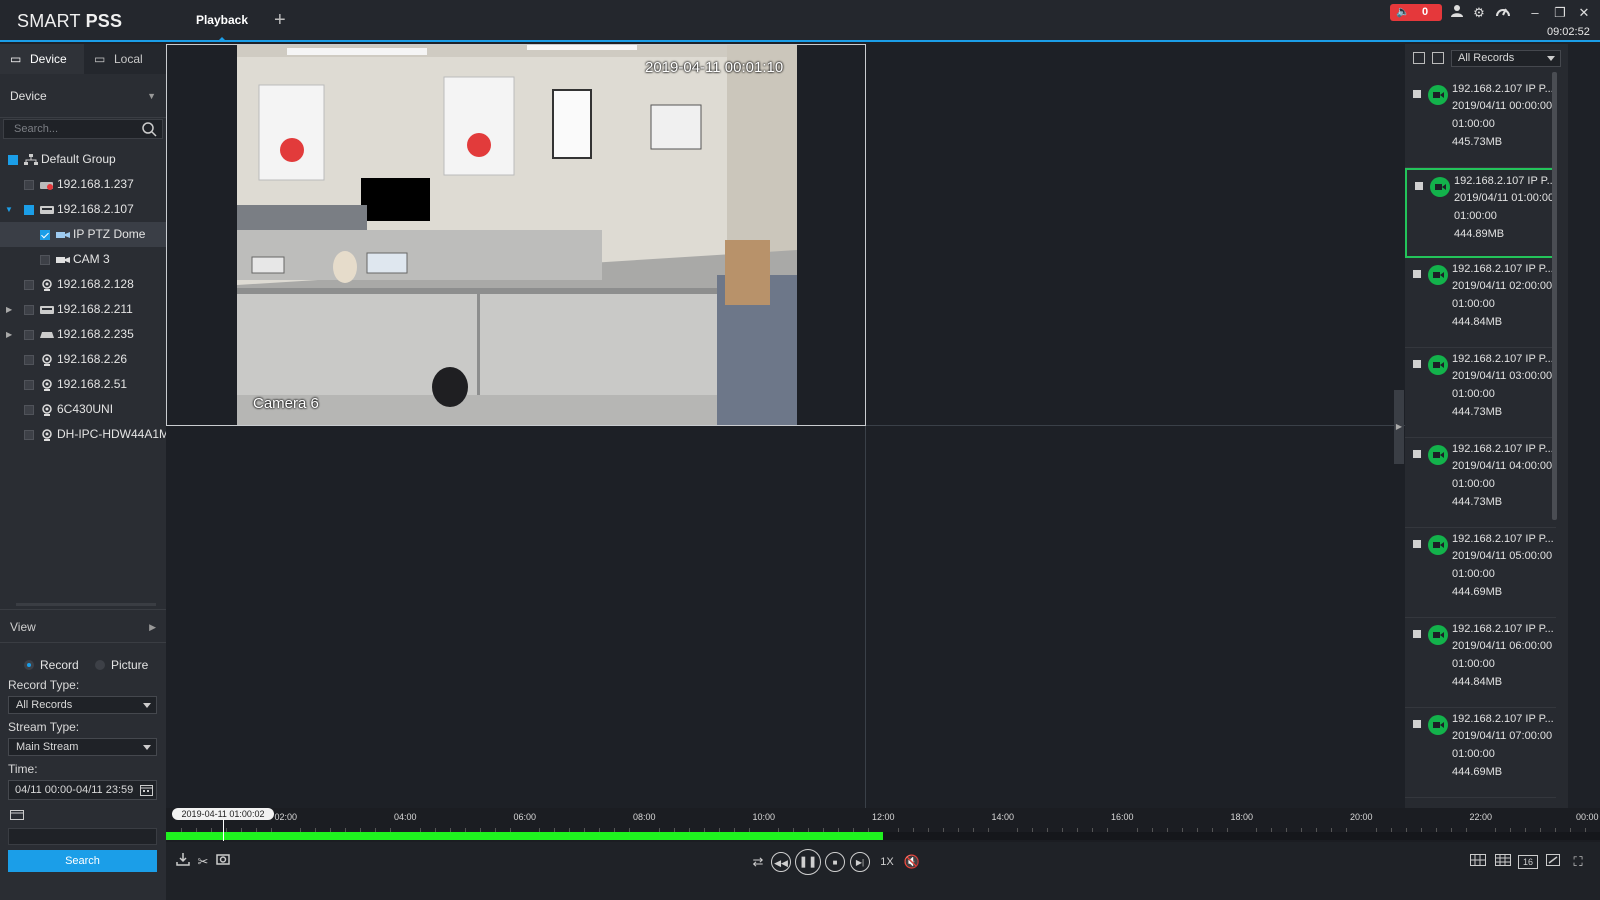 The width and height of the screenshot is (1600, 900). Describe the element at coordinates (1535, 13) in the screenshot. I see `minimize-icon: –` at that location.